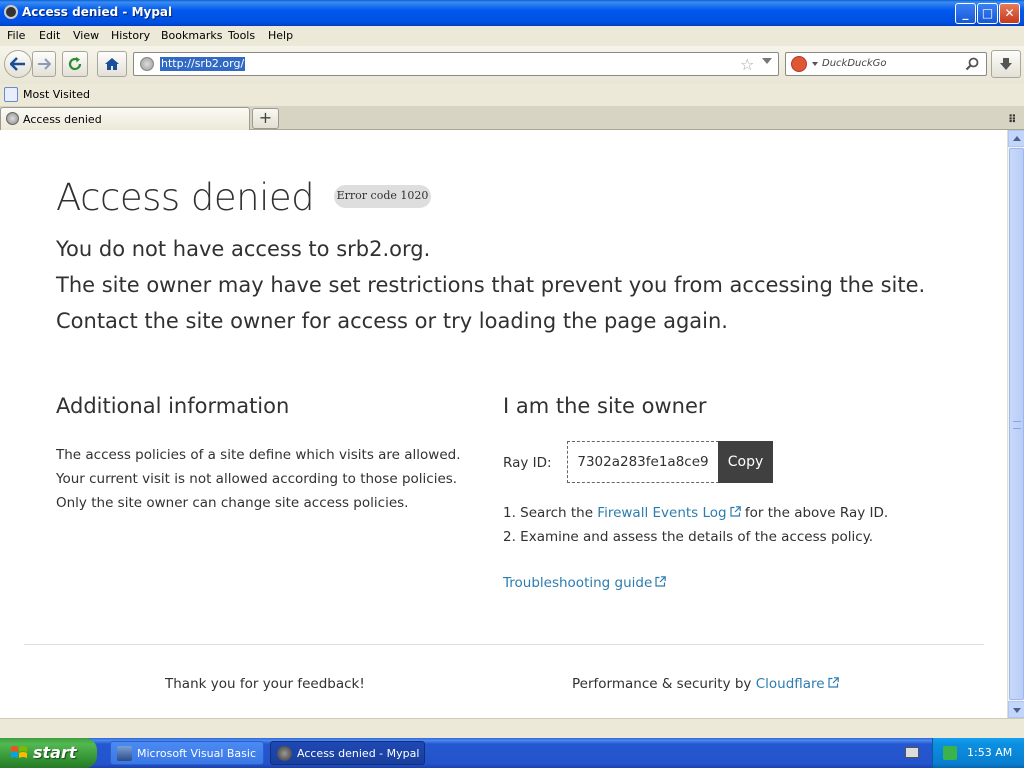  Describe the element at coordinates (965, 13) in the screenshot. I see `minimize-button: _` at that location.